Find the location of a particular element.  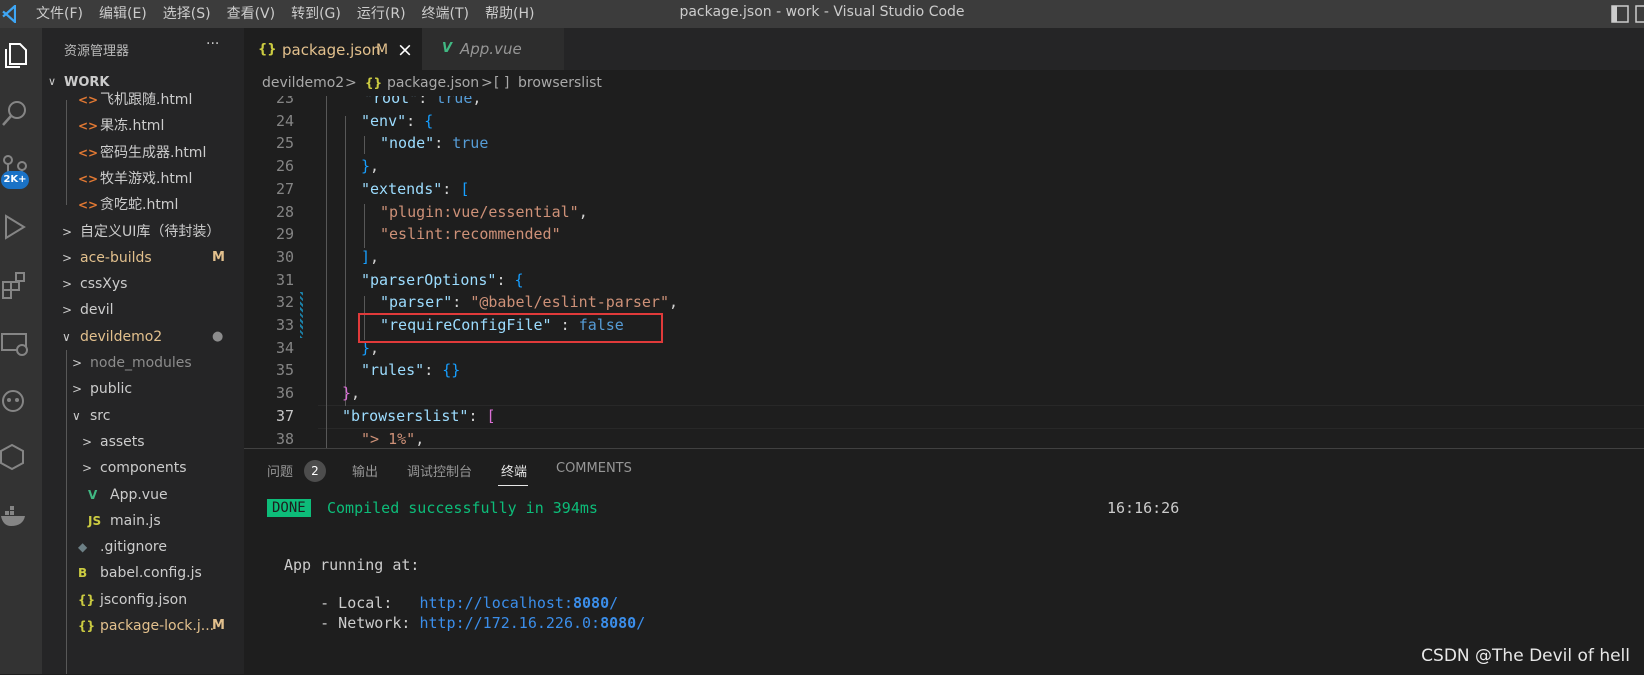

tree-item-label: src is located at coordinates (100, 415).